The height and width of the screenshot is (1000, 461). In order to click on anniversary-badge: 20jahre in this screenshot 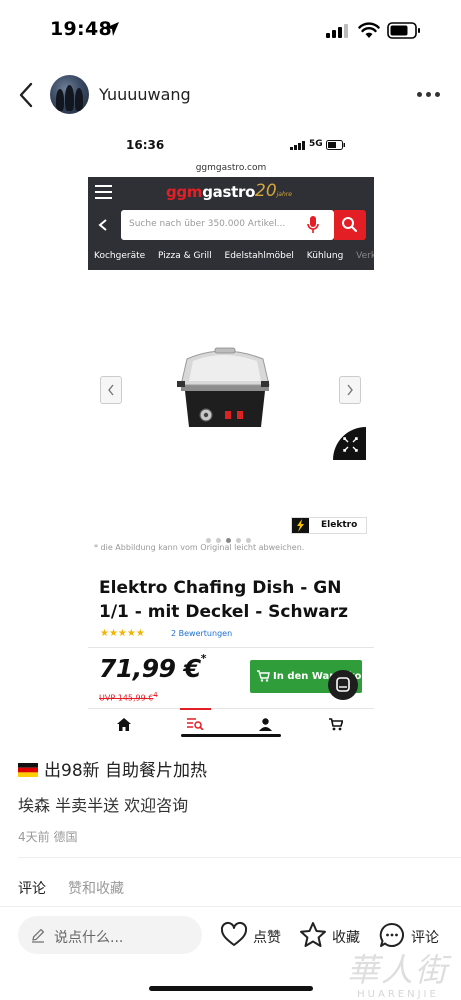, I will do `click(273, 191)`.